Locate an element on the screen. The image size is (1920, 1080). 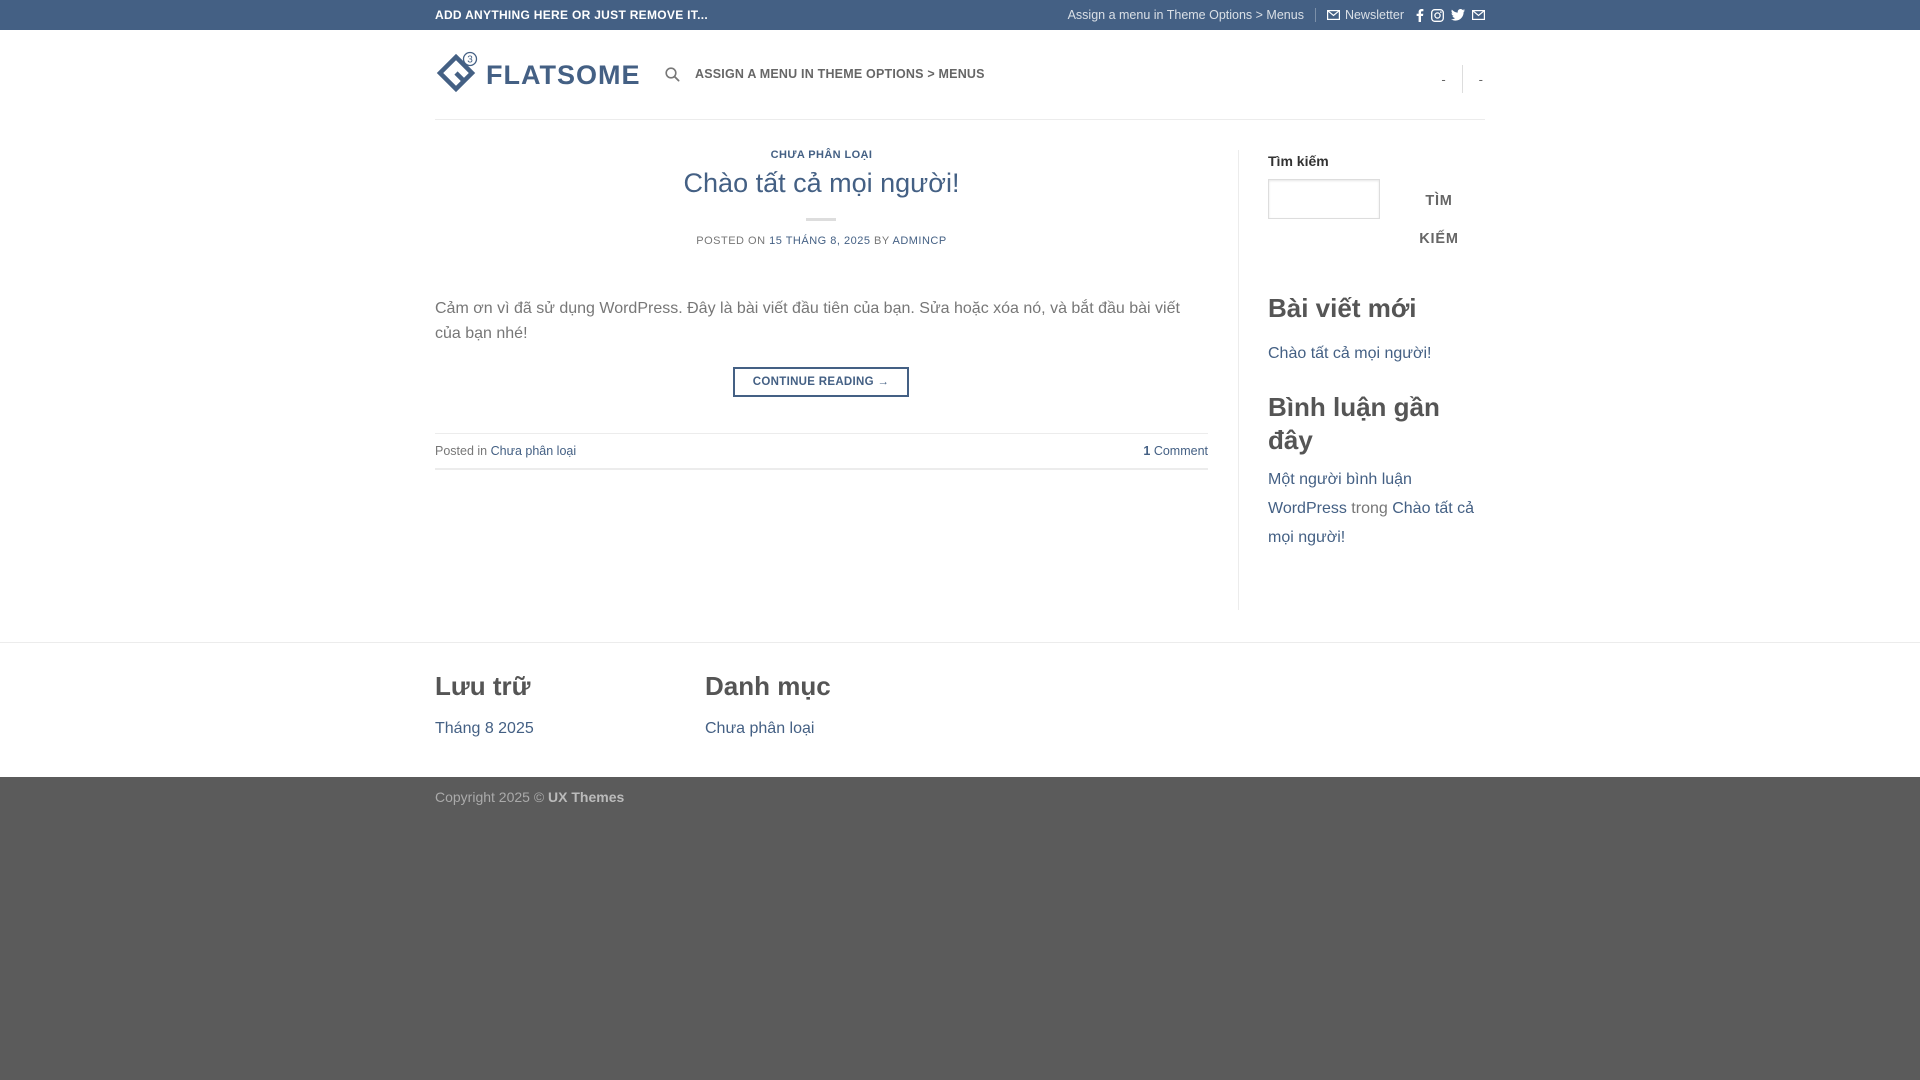
recent-comments-heading: Bình luận gần đây is located at coordinates (1354, 424).